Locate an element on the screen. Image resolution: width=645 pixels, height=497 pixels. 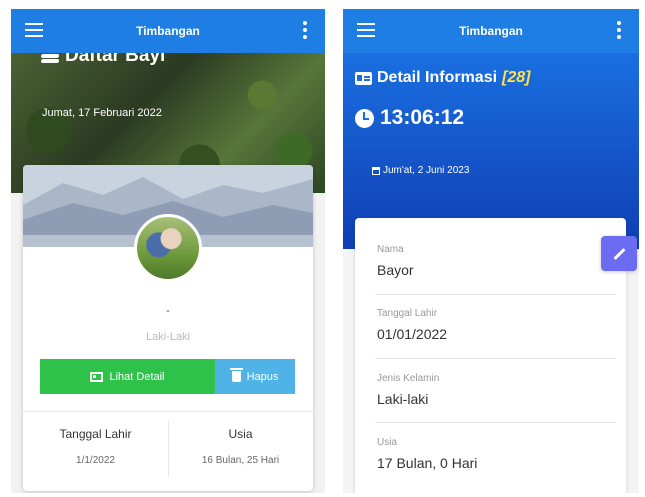
delete-label: Hapus is located at coordinates (262, 376).